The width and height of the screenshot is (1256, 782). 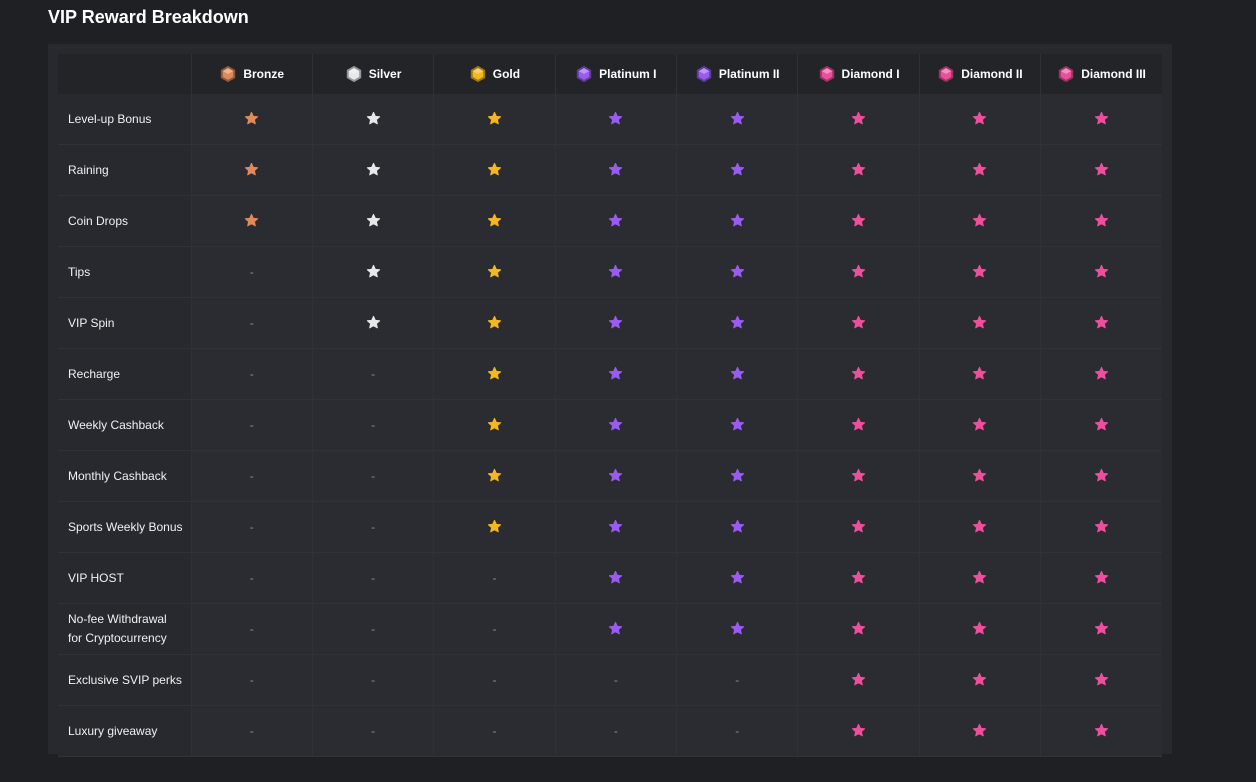 What do you see at coordinates (125, 578) in the screenshot?
I see `reward-name: VIP HOST` at bounding box center [125, 578].